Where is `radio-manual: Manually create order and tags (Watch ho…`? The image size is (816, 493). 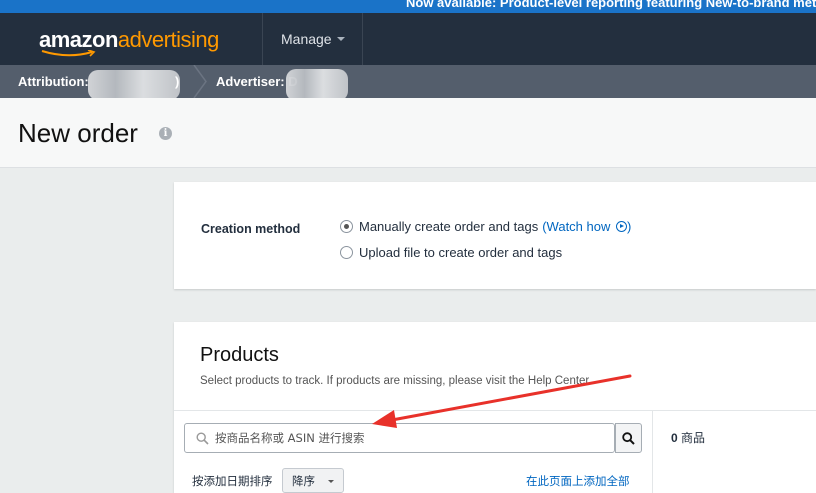 radio-manual: Manually create order and tags (Watch ho… is located at coordinates (485, 226).